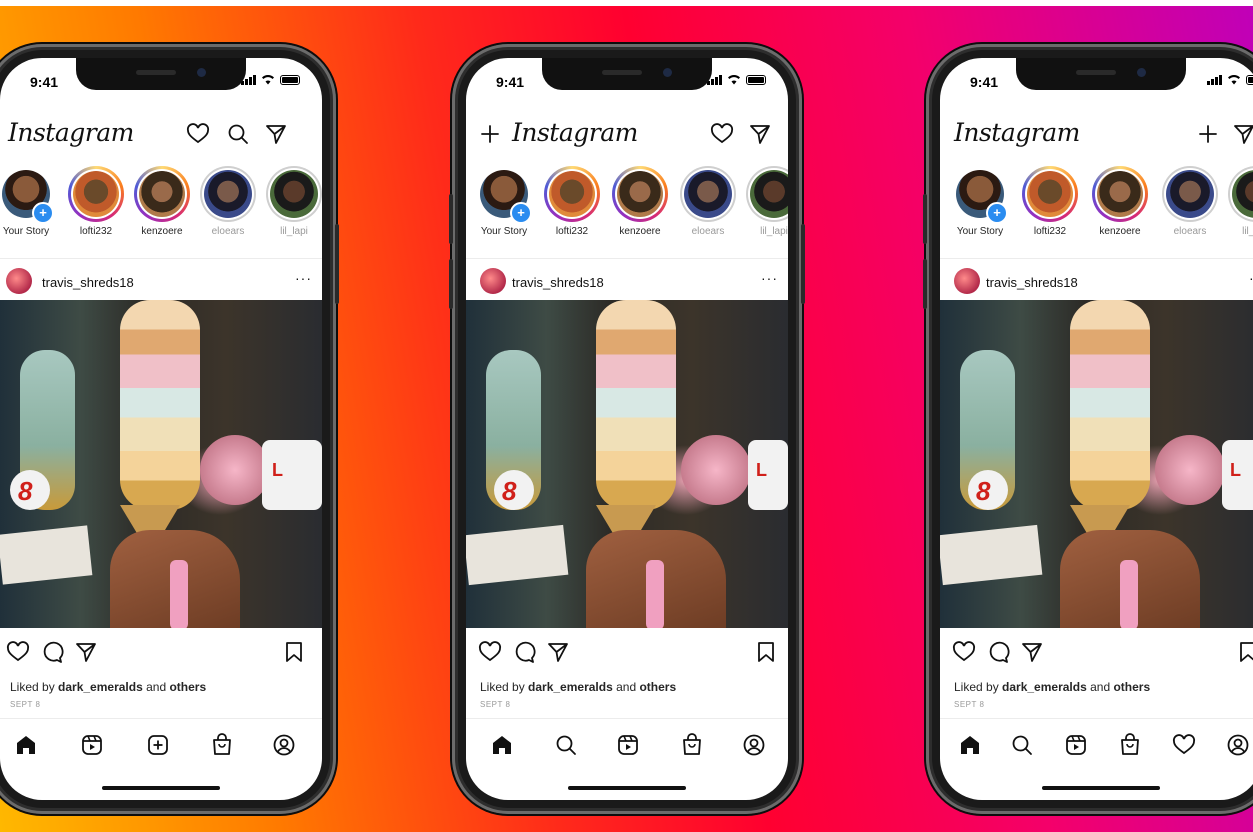 The width and height of the screenshot is (1253, 832). What do you see at coordinates (572, 231) in the screenshot?
I see `story-label: lofti232` at bounding box center [572, 231].